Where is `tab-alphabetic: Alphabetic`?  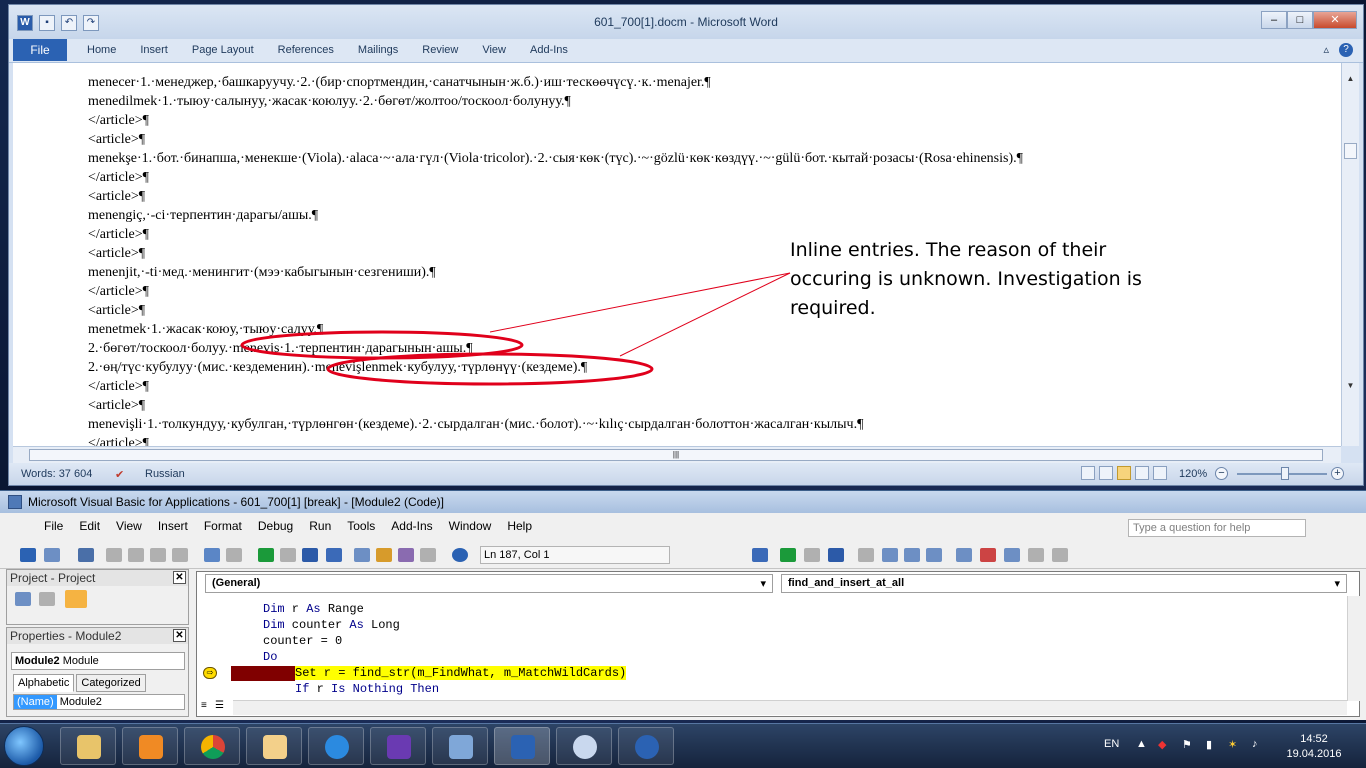
tab-alphabetic: Alphabetic is located at coordinates (44, 683).